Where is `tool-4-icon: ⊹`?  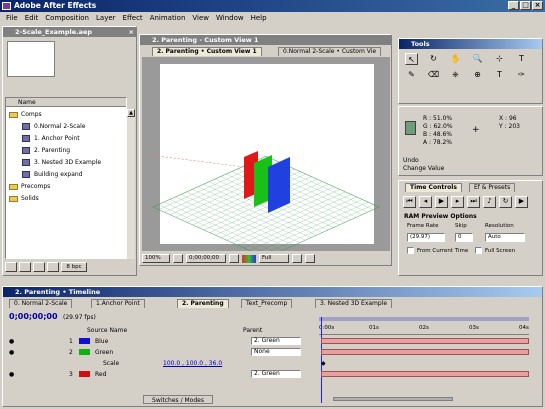
tool-4-icon: ⊹ is located at coordinates (499, 59).